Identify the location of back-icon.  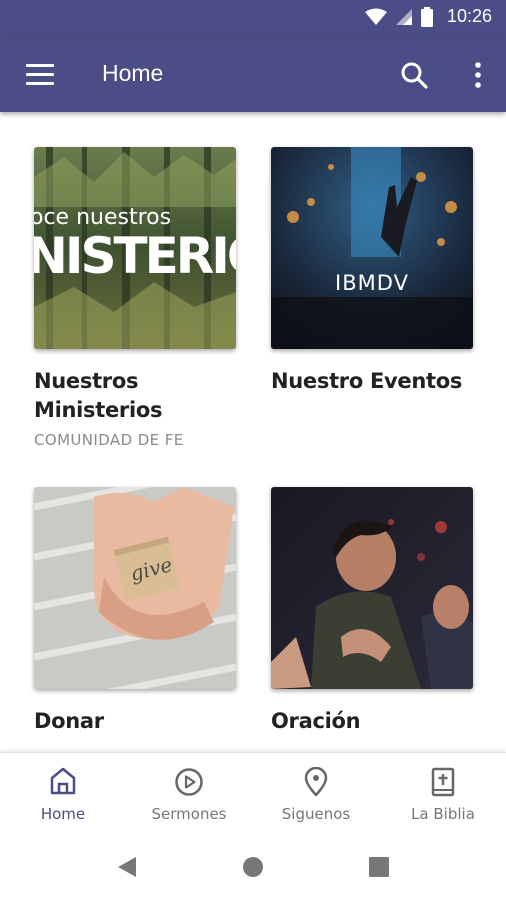
(127, 867).